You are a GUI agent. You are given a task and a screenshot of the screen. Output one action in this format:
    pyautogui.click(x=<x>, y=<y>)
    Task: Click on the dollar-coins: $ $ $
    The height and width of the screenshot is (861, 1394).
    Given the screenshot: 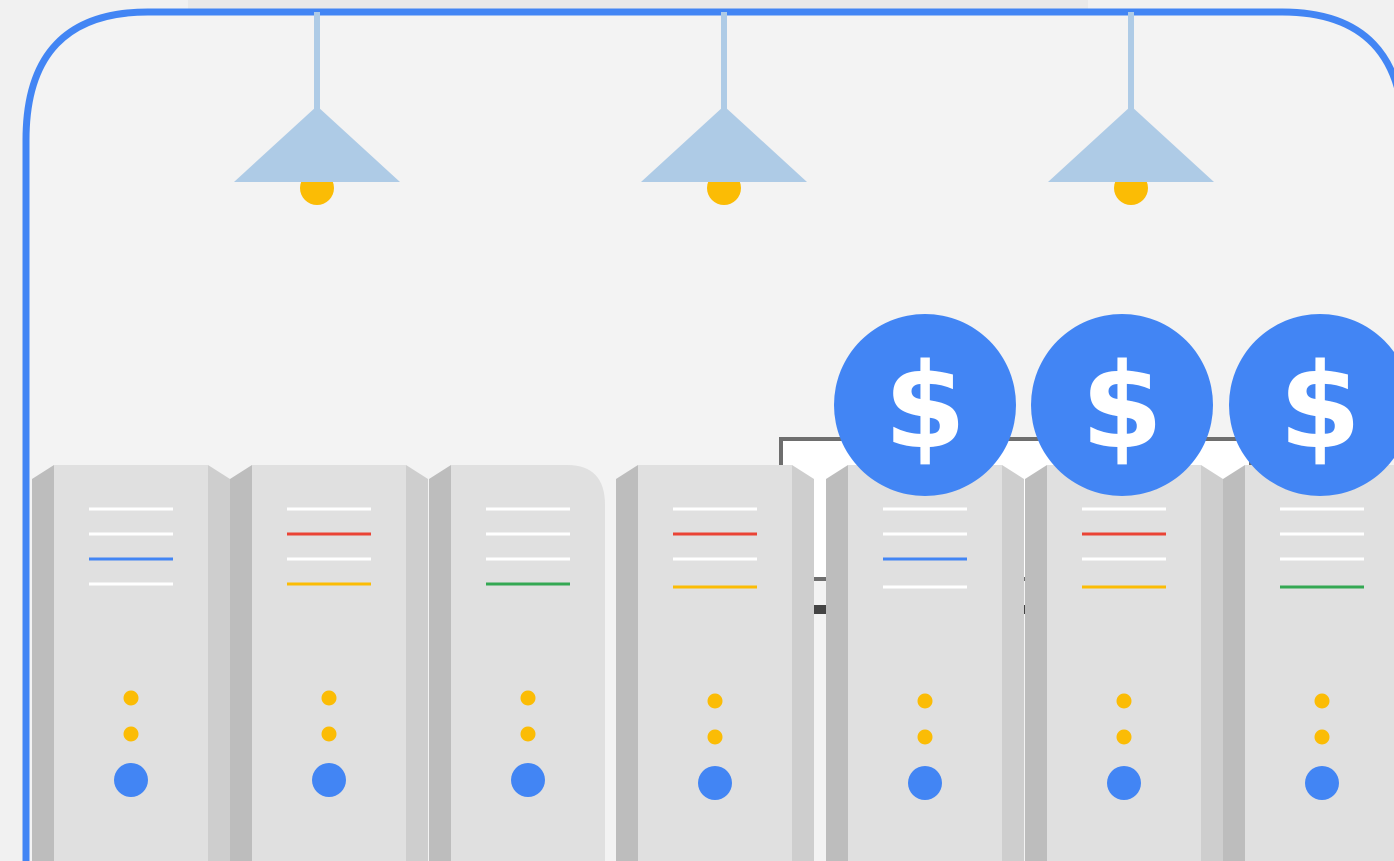 What is the action you would take?
    pyautogui.click(x=1114, y=405)
    